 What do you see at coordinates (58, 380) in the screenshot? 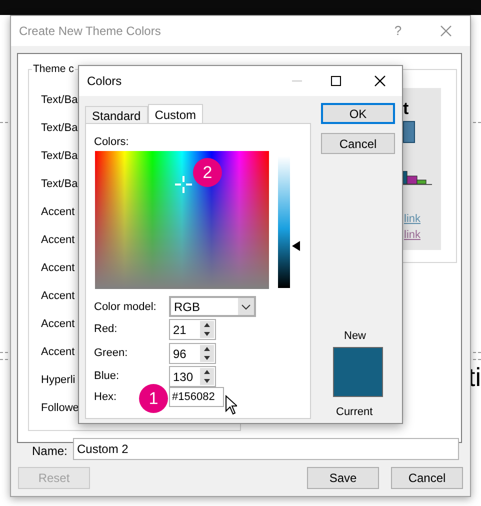
I see `theme-color-label: Hyperli` at bounding box center [58, 380].